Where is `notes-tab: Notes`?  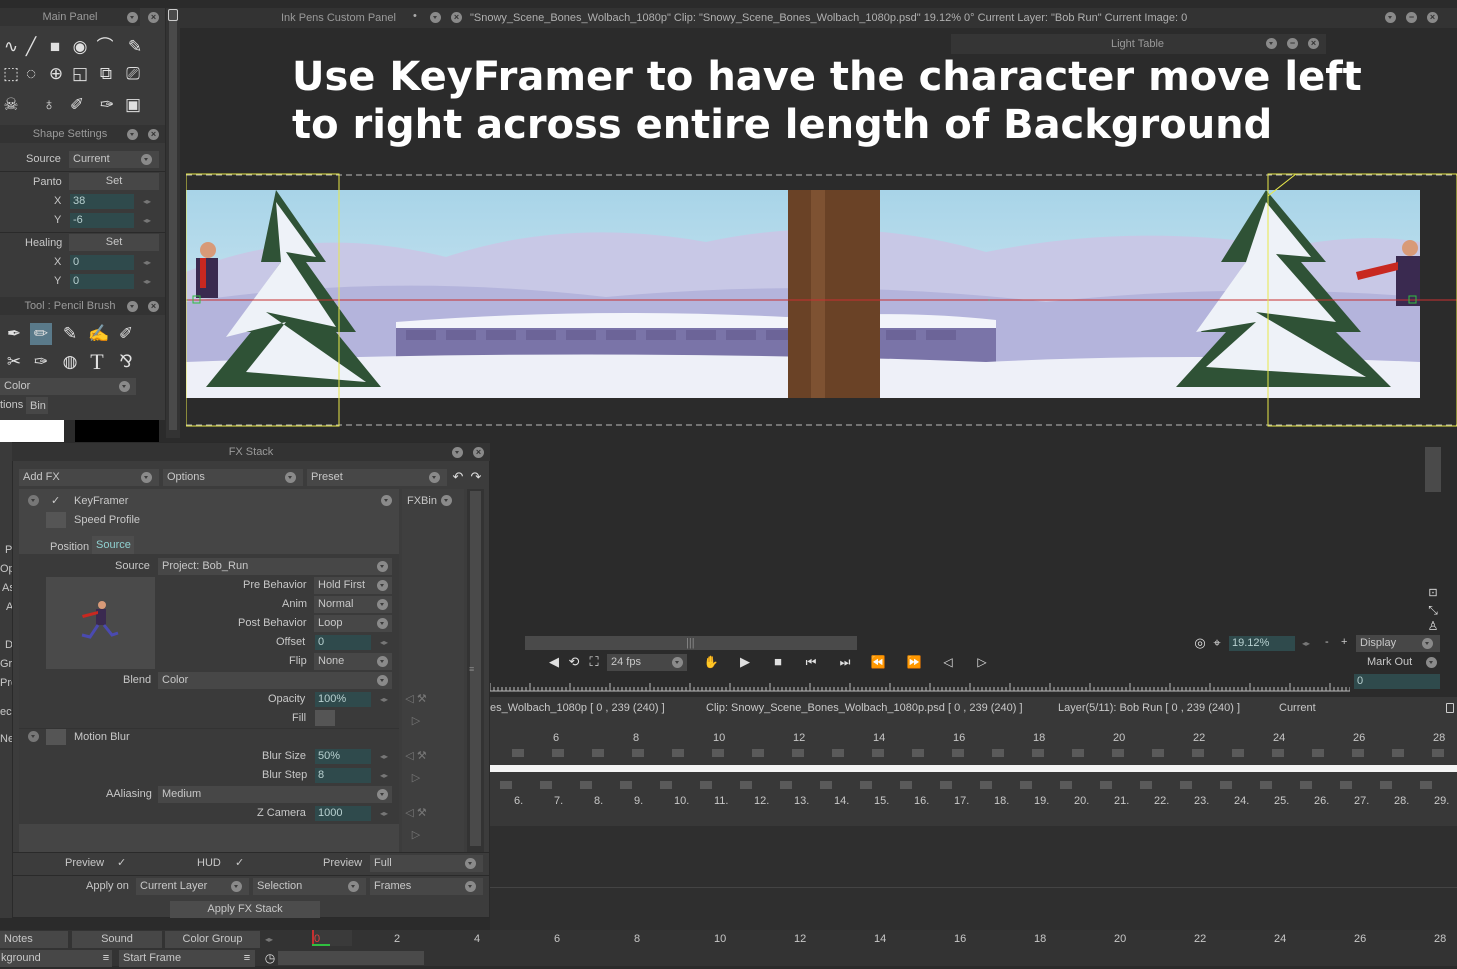 notes-tab: Notes is located at coordinates (34, 939).